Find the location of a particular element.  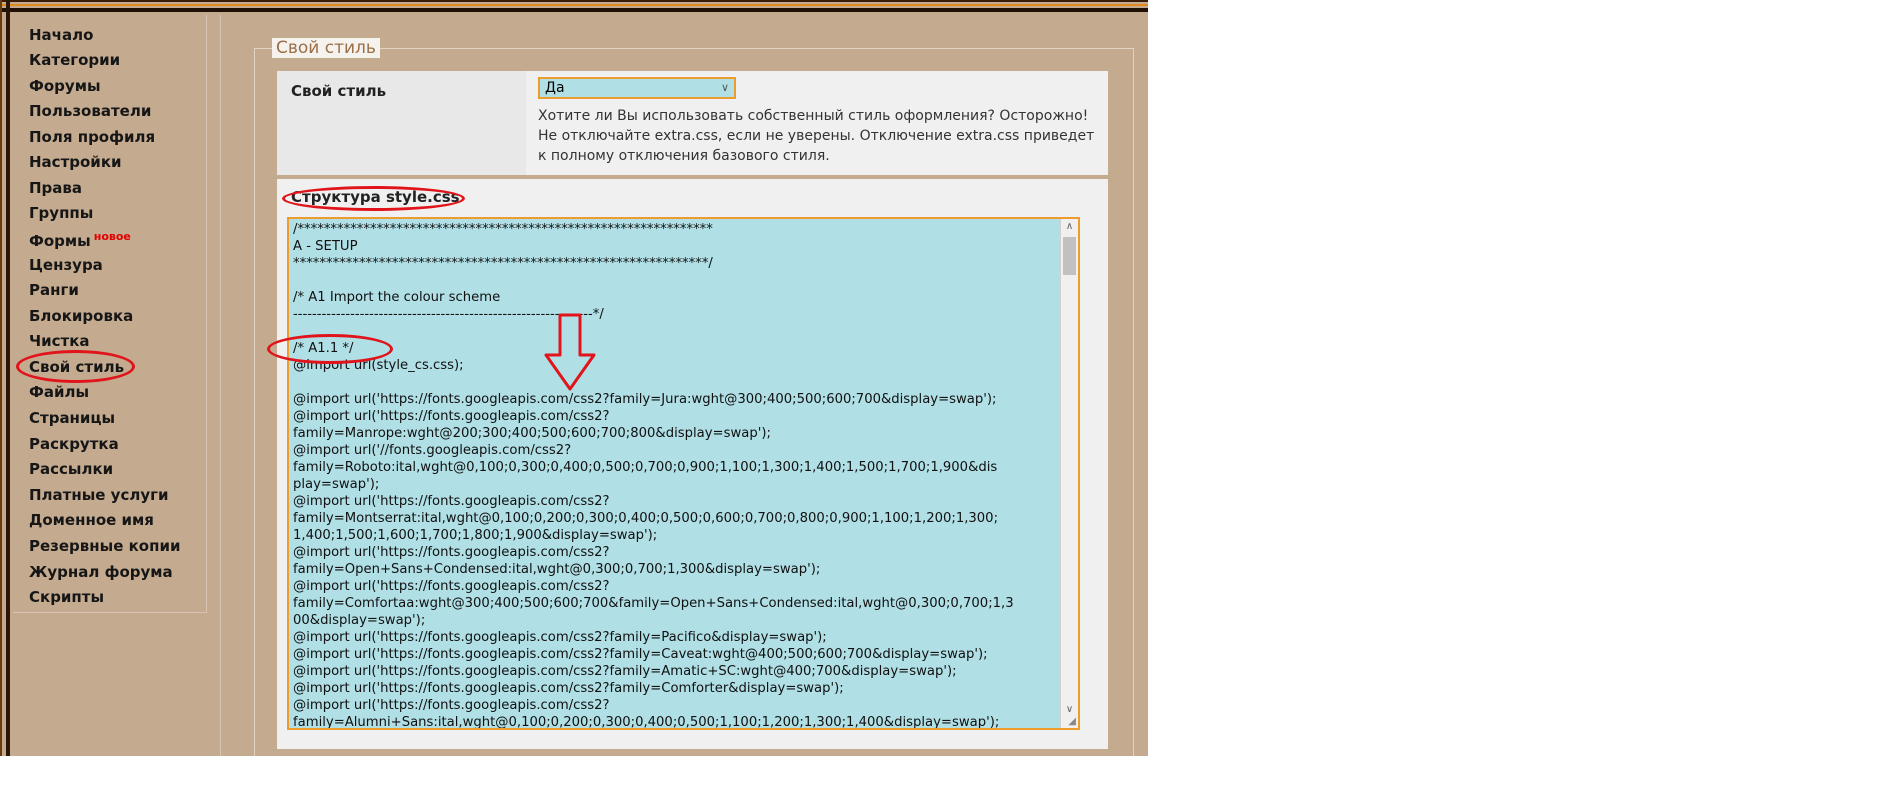

sidebar-item-label: Блокировка is located at coordinates (81, 316).